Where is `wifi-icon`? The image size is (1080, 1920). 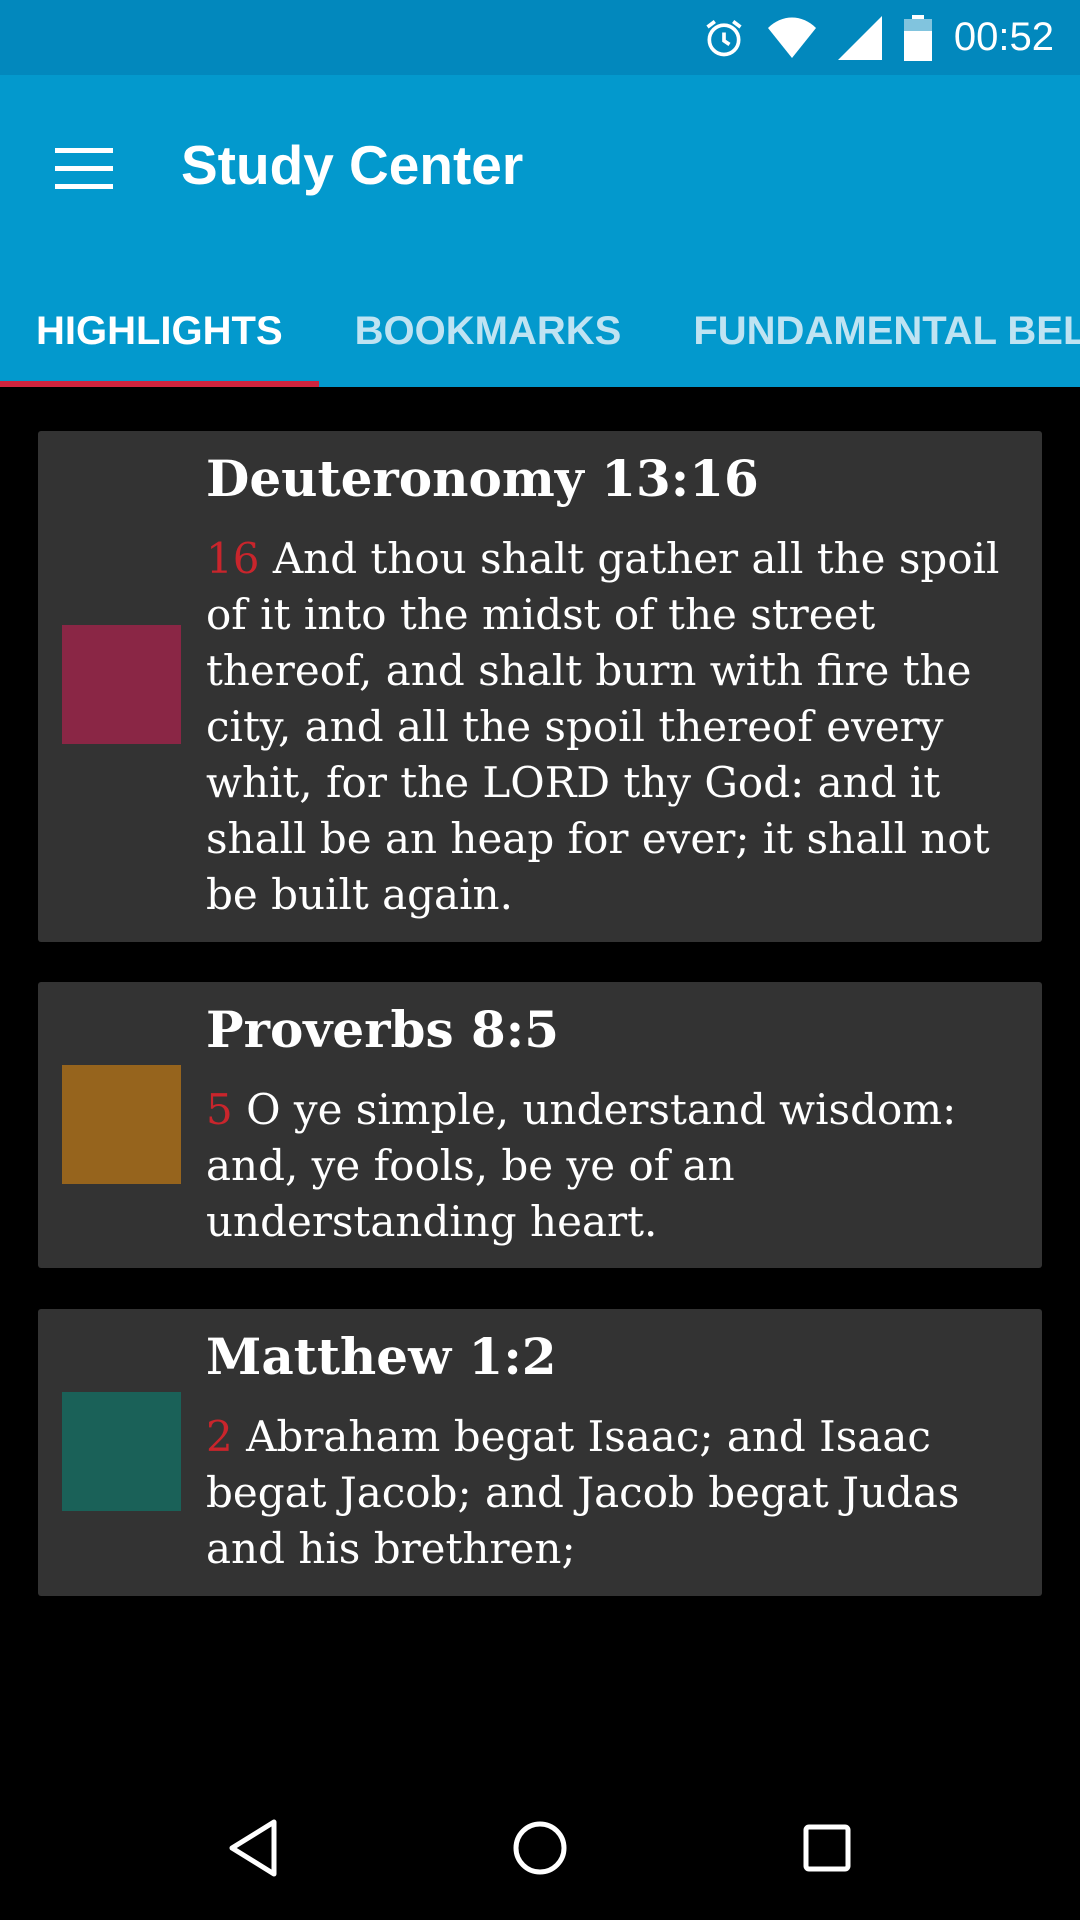 wifi-icon is located at coordinates (791, 38).